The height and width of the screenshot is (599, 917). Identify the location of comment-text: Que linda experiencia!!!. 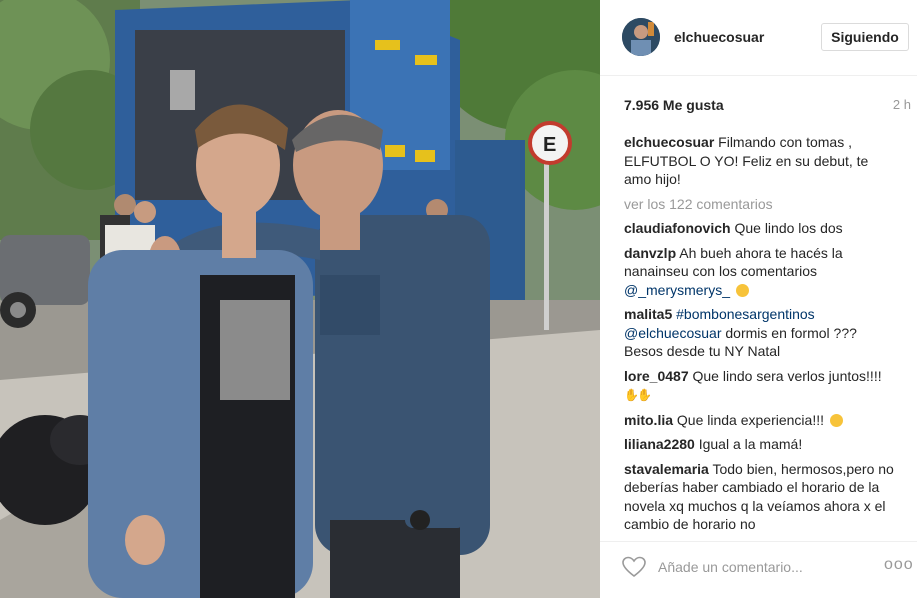
(750, 419).